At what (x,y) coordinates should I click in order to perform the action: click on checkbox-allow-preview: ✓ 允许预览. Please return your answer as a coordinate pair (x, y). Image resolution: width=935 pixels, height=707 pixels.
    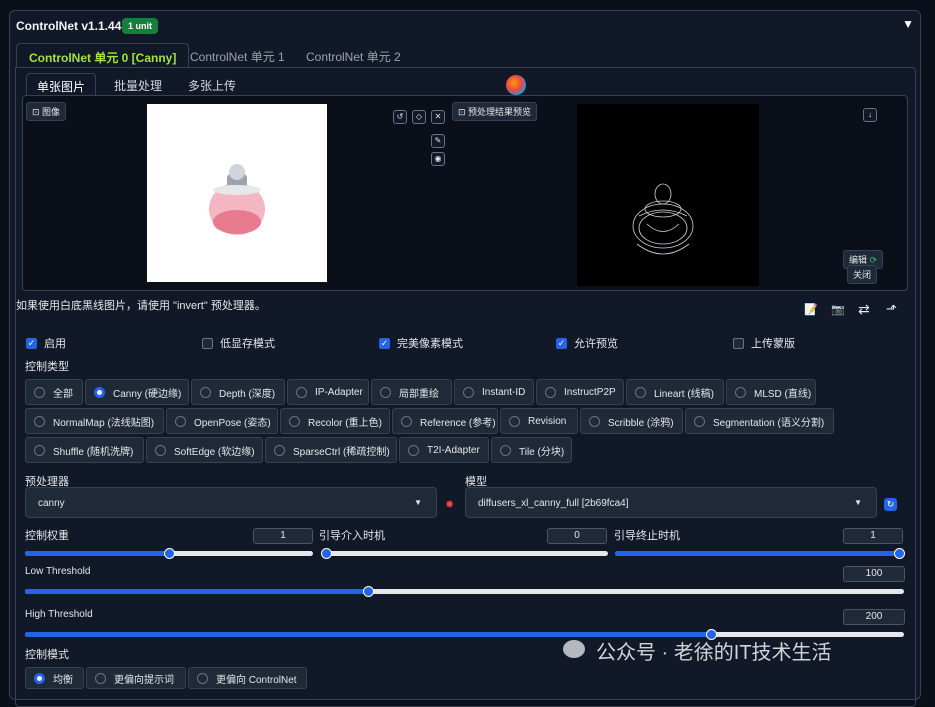
    Looking at the image, I should click on (587, 343).